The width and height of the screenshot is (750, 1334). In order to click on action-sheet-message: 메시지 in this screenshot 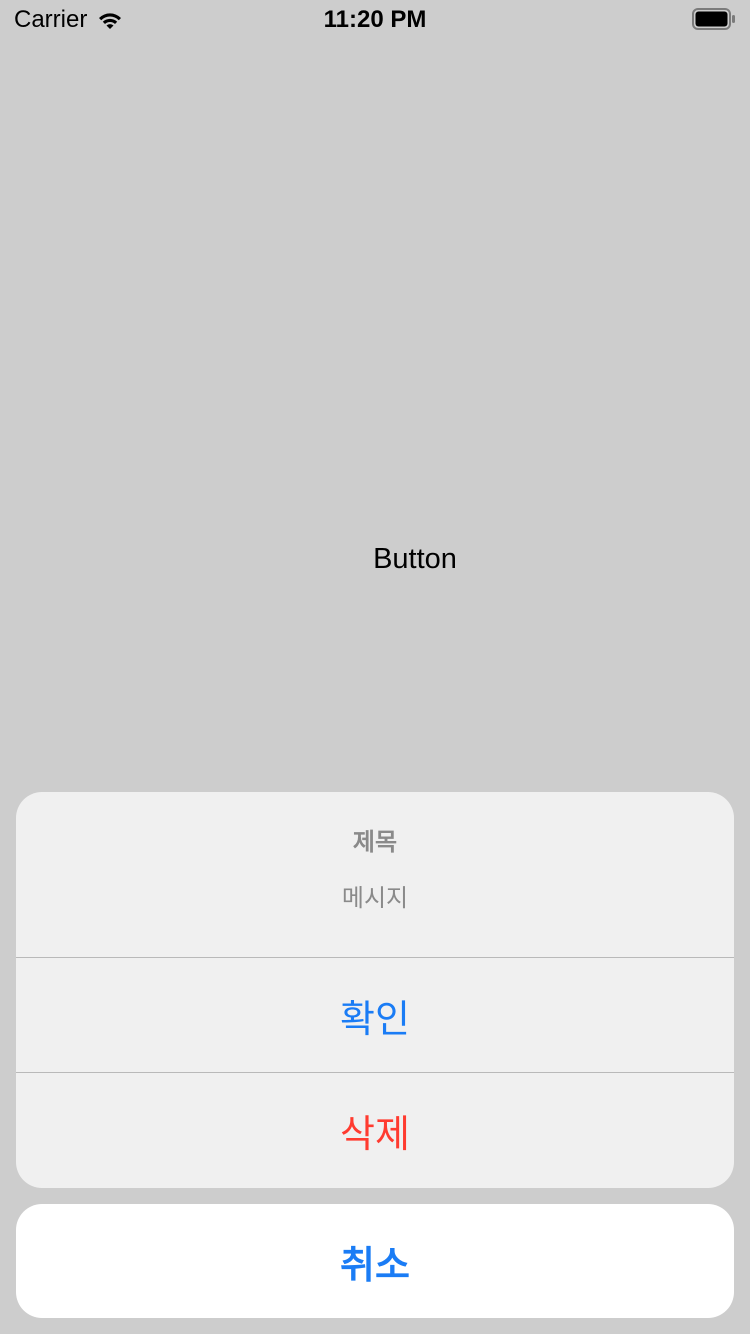, I will do `click(375, 898)`.